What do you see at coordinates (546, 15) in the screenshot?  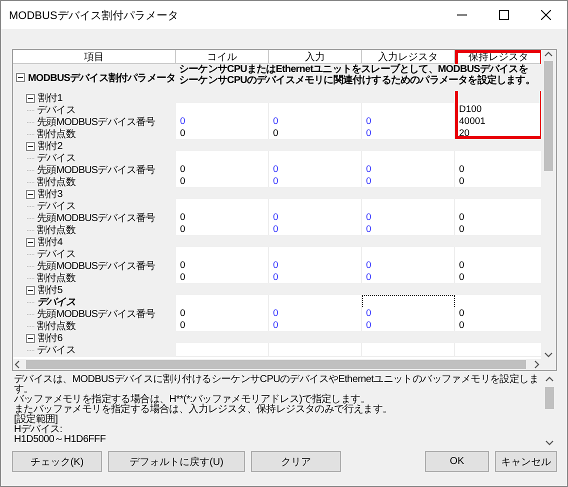 I see `close-icon` at bounding box center [546, 15].